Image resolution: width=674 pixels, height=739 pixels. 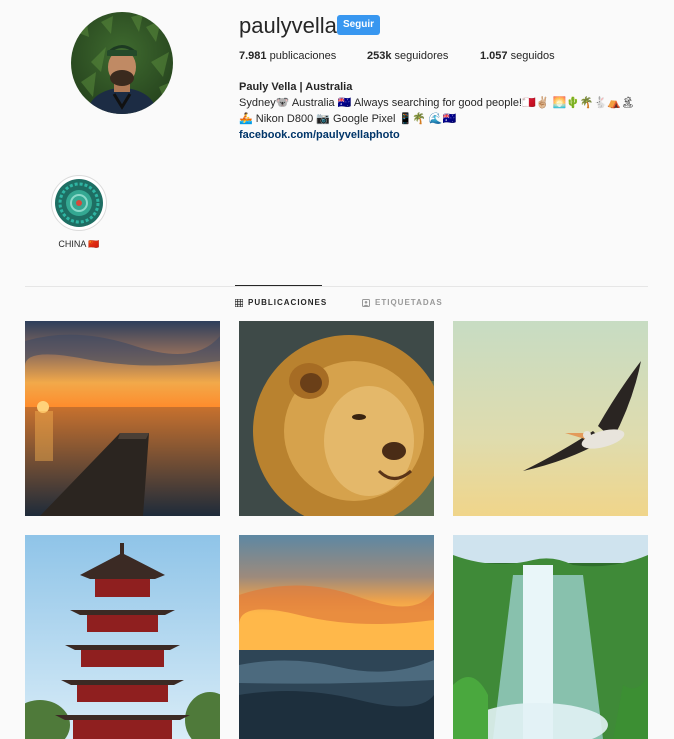 What do you see at coordinates (421, 56) in the screenshot?
I see `followers-count-label: seguidores` at bounding box center [421, 56].